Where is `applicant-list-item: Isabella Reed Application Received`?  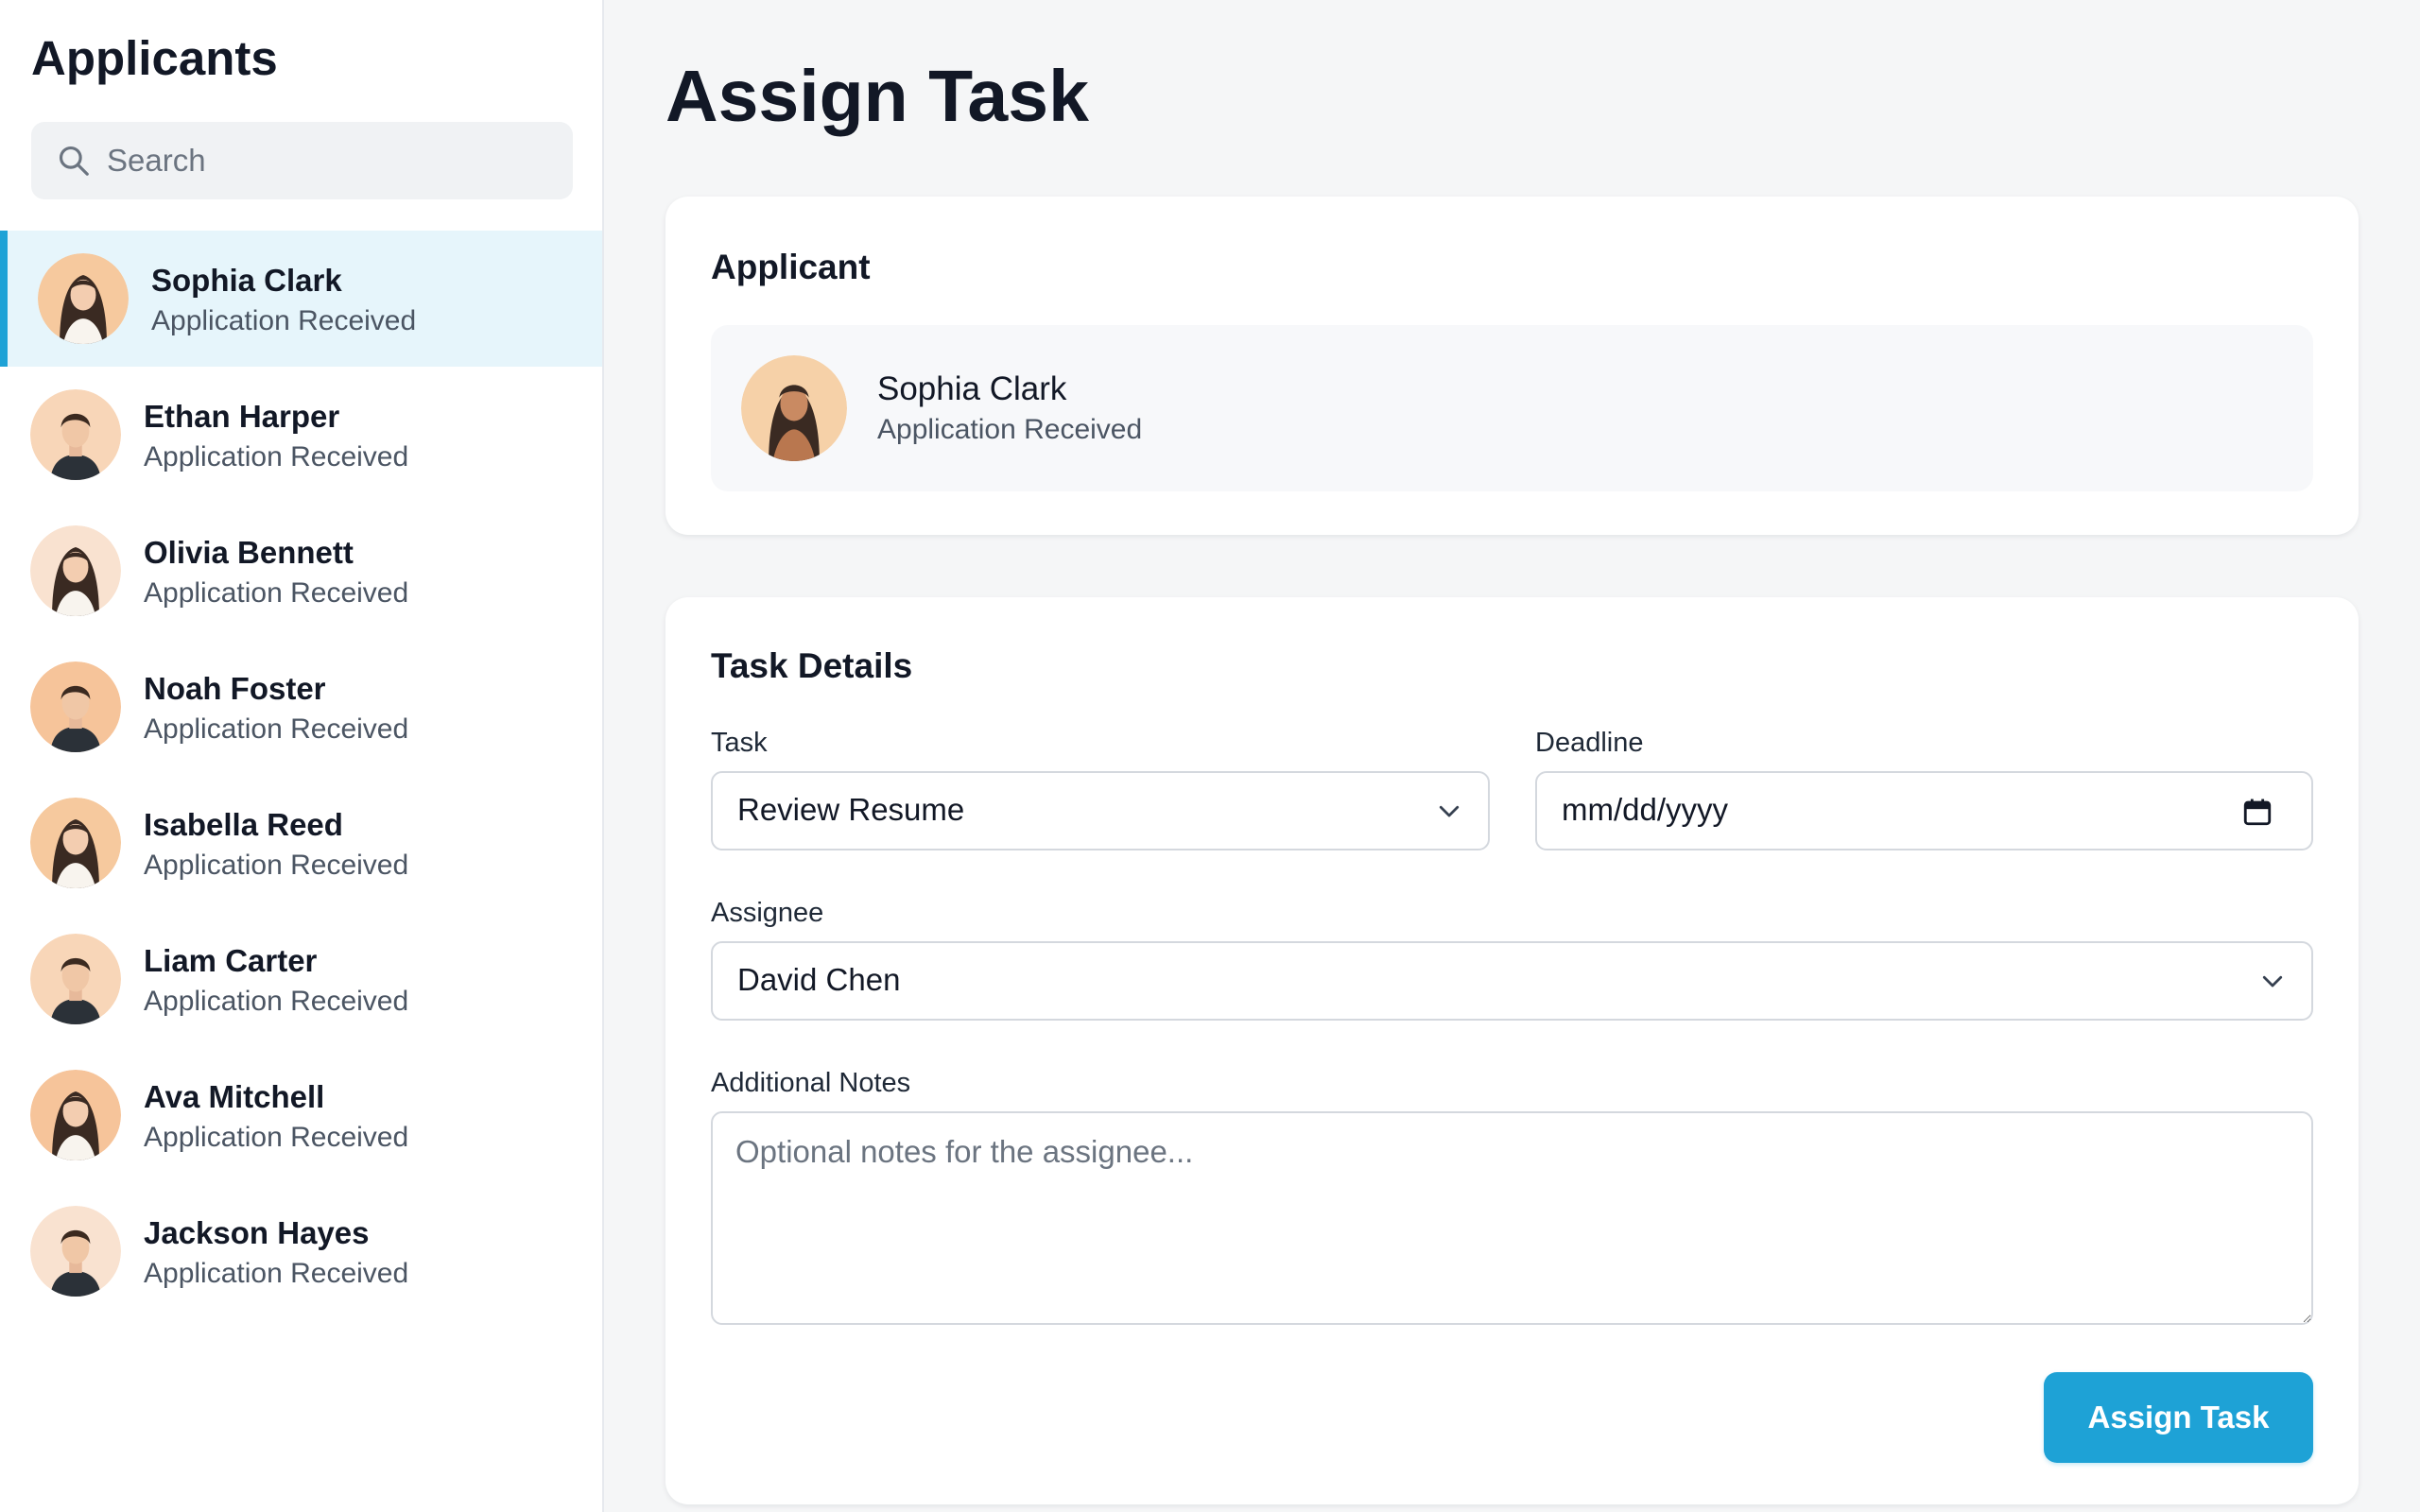 applicant-list-item: Isabella Reed Application Received is located at coordinates (301, 843).